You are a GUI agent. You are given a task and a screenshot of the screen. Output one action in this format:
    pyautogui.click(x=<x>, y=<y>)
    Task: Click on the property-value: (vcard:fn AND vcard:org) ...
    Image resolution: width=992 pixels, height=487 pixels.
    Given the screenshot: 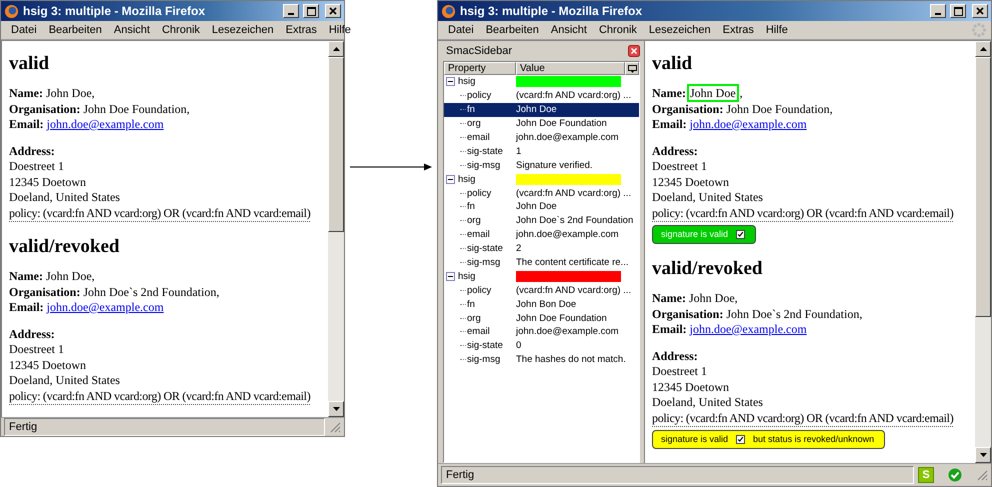 What is the action you would take?
    pyautogui.click(x=574, y=193)
    